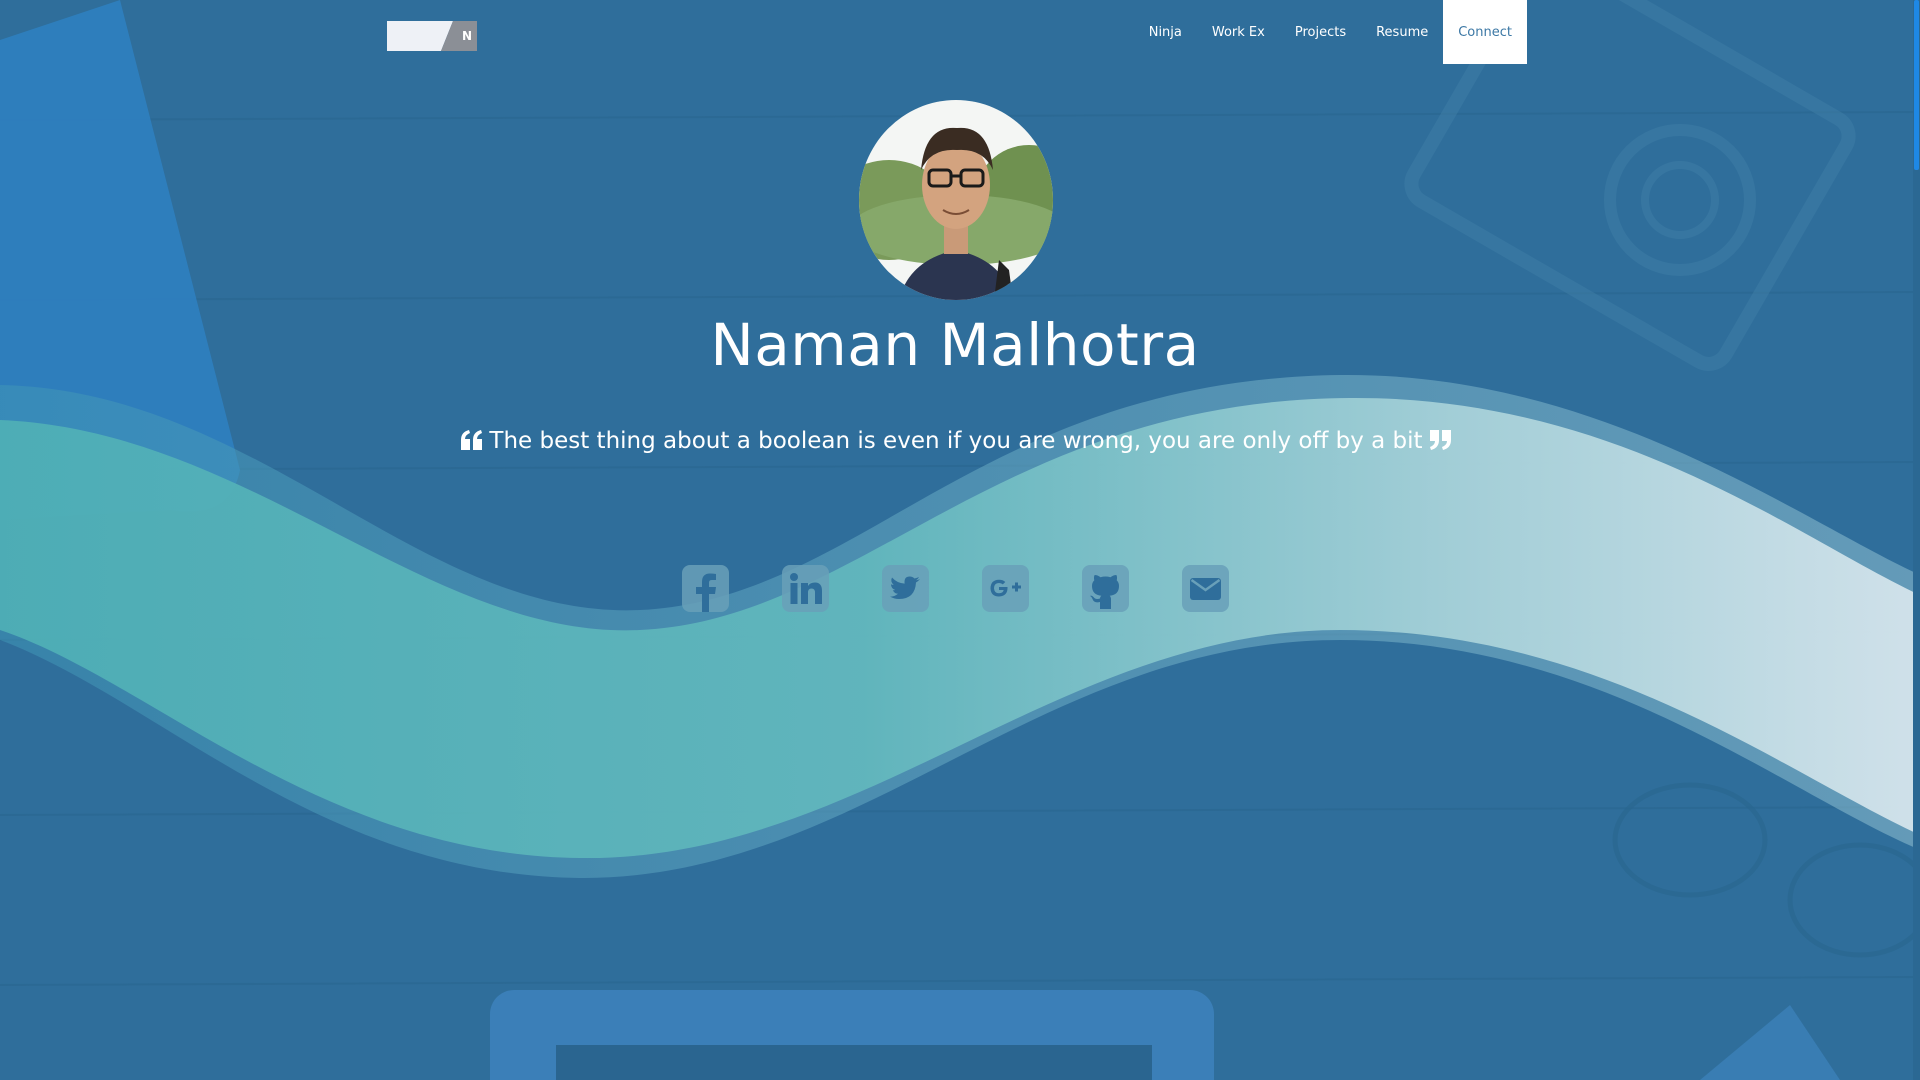  I want to click on twitter-icon, so click(905, 587).